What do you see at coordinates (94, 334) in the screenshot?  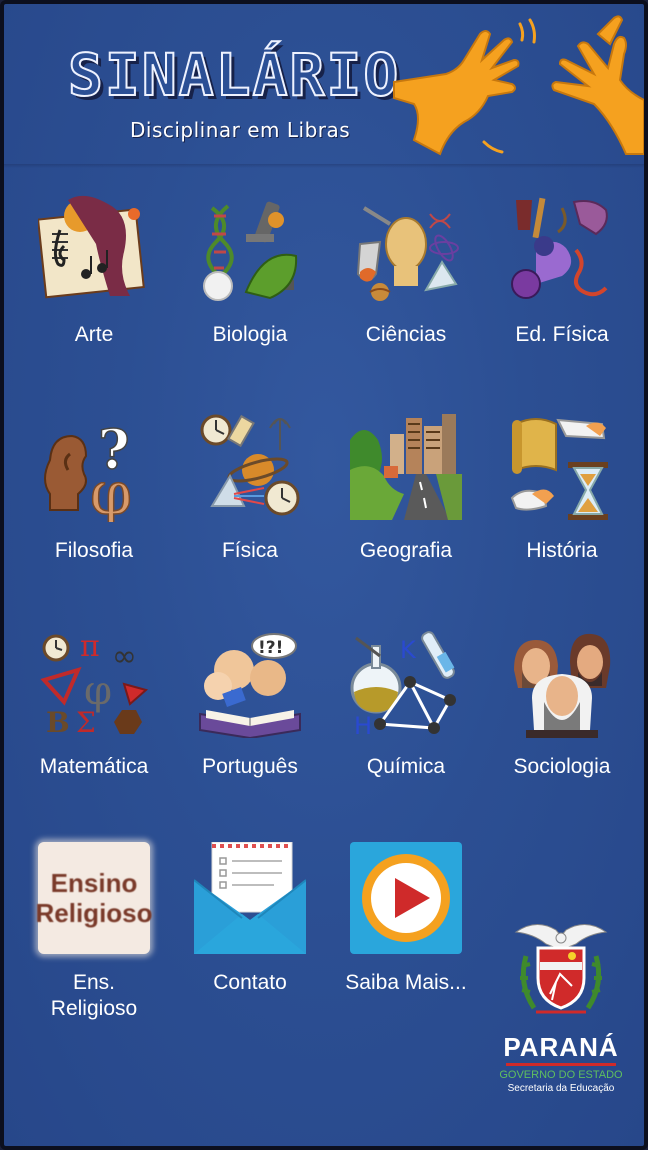 I see `subject-label: Arte` at bounding box center [94, 334].